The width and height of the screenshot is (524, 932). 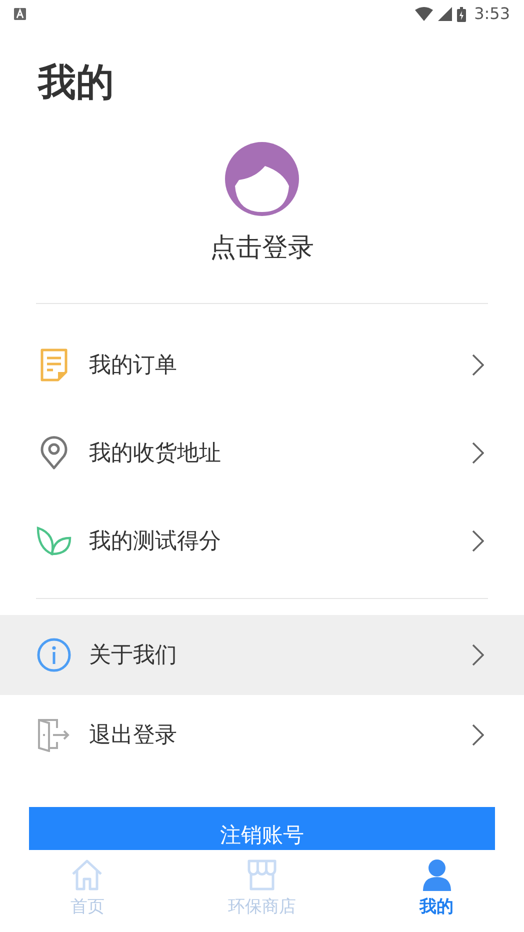 I want to click on signal-icon, so click(x=445, y=14).